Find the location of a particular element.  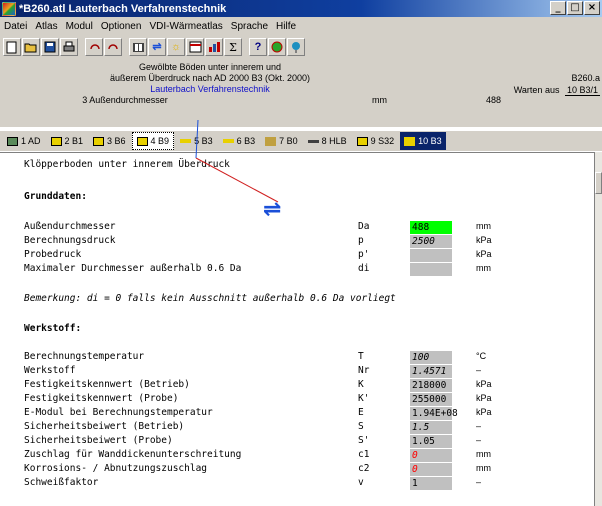

section-grunddaten: Grunddaten: is located at coordinates (55, 196).